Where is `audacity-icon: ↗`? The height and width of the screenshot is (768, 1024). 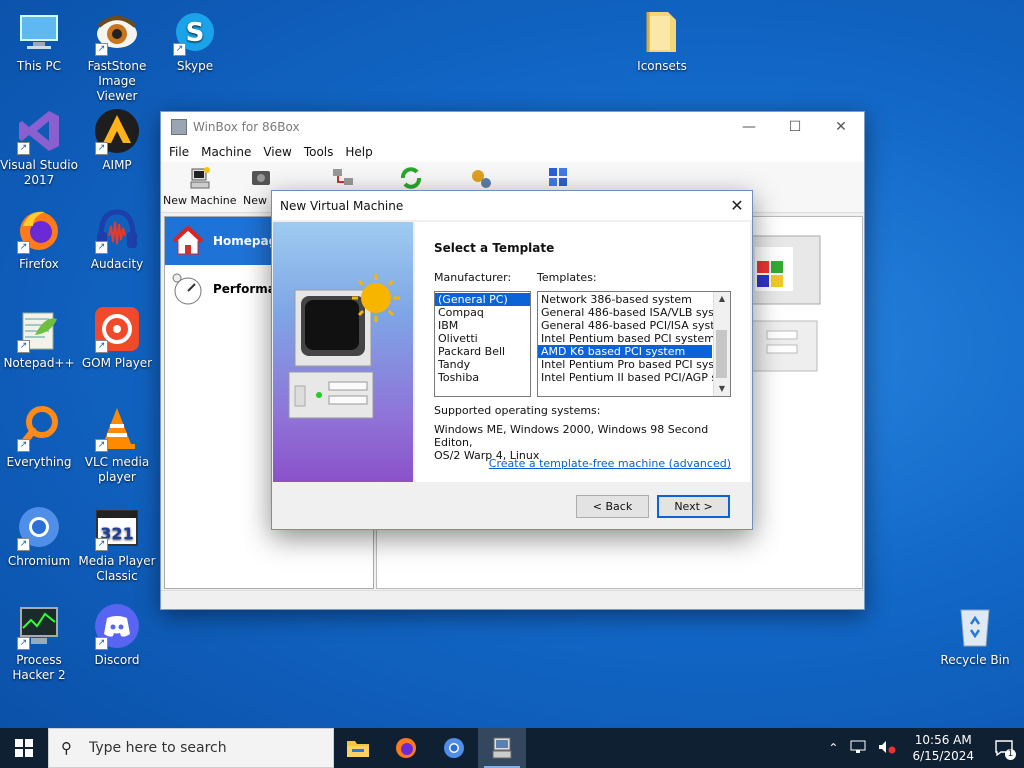
audacity-icon: ↗ is located at coordinates (117, 230).